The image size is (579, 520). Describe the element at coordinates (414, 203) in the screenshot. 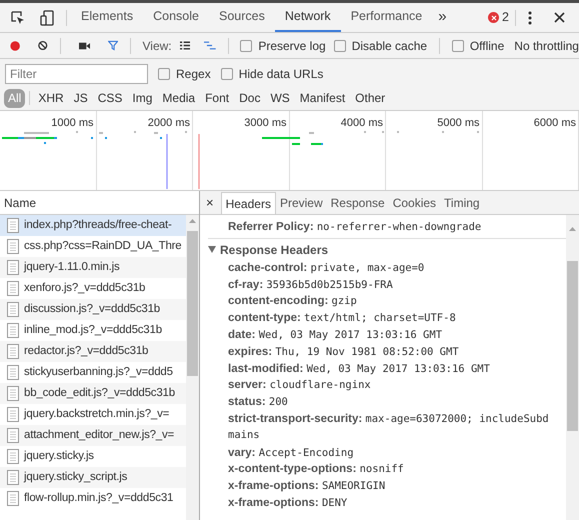

I see `details-tab: Cookies` at that location.